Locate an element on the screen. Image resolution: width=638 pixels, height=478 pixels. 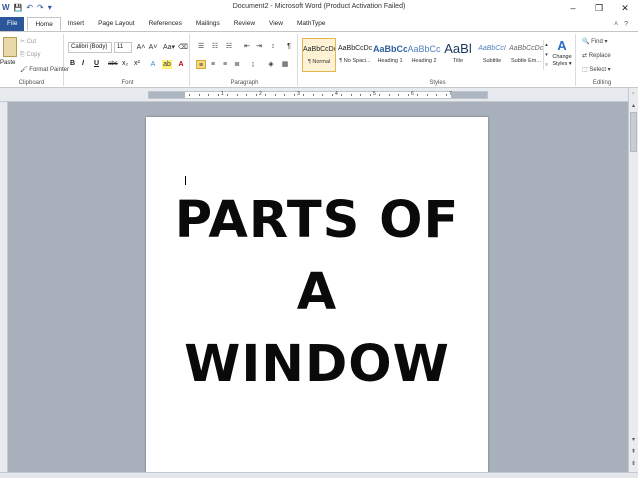
heading-line-2: WINDOW is located at coordinates (317, 364).